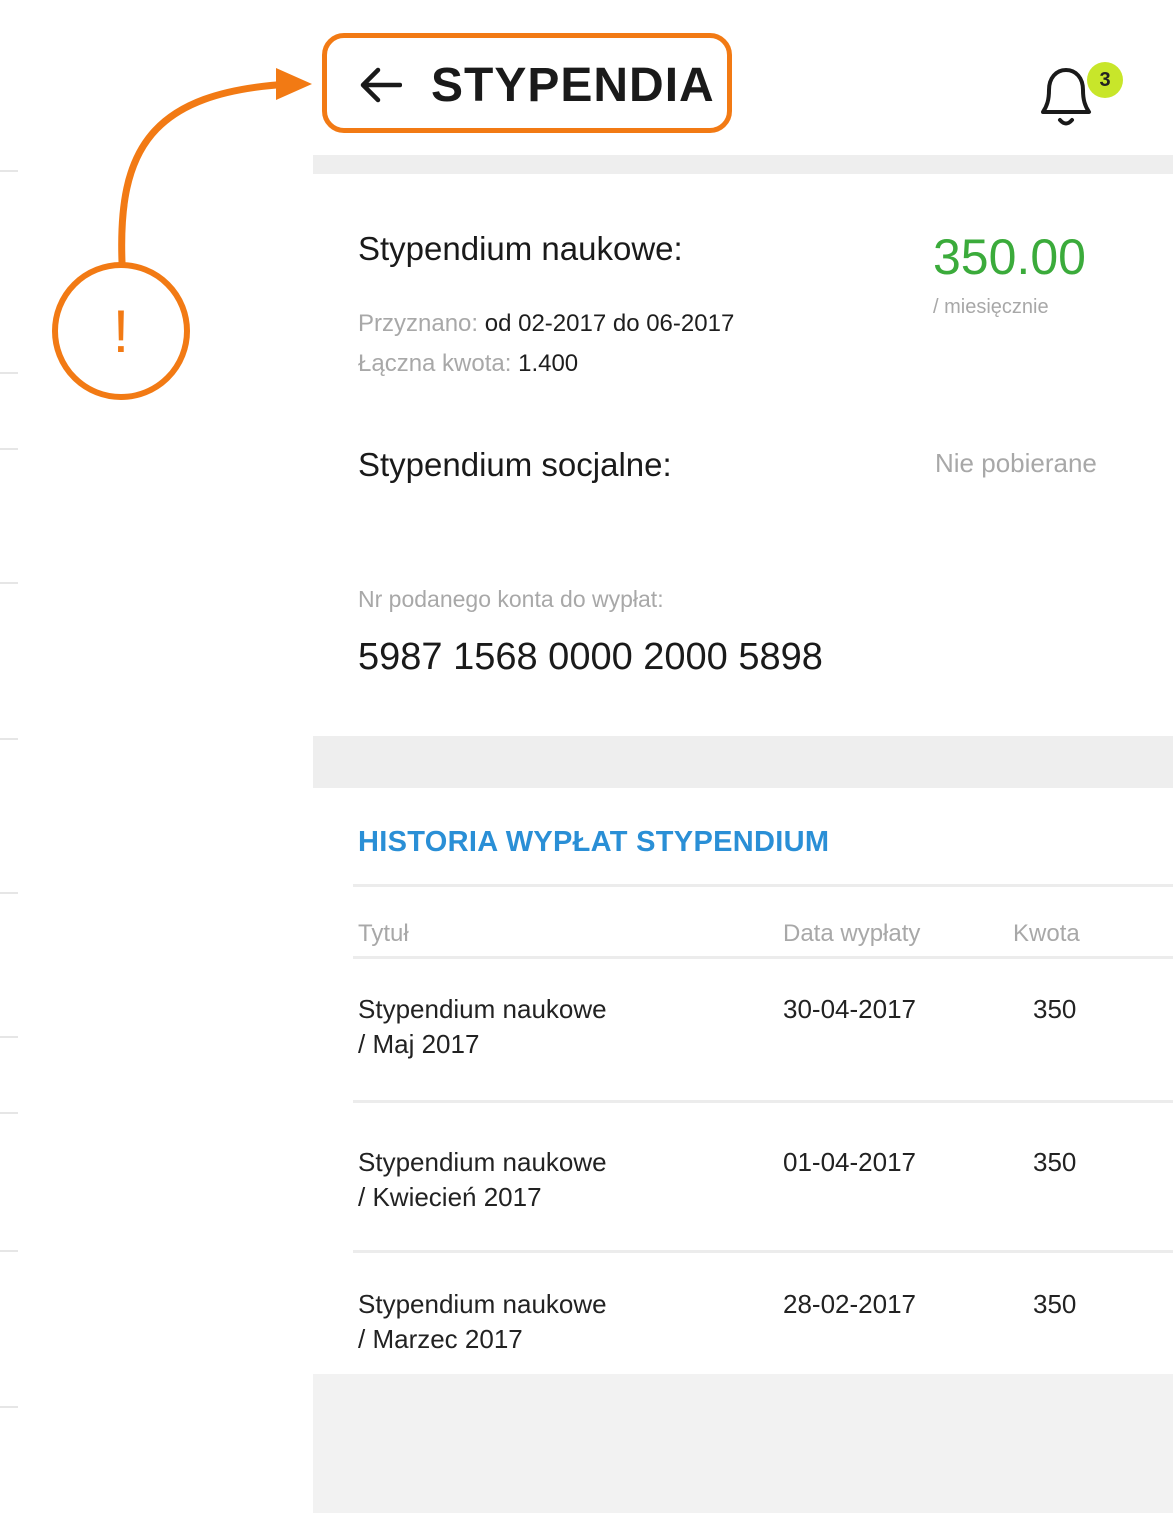  What do you see at coordinates (527, 83) in the screenshot?
I see `callout-highlight-box` at bounding box center [527, 83].